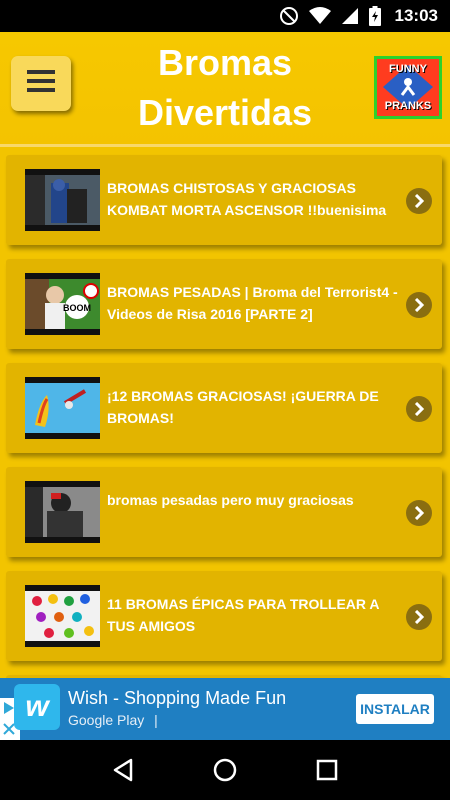  Describe the element at coordinates (225, 62) in the screenshot. I see `title-line-1: Bromas` at that location.